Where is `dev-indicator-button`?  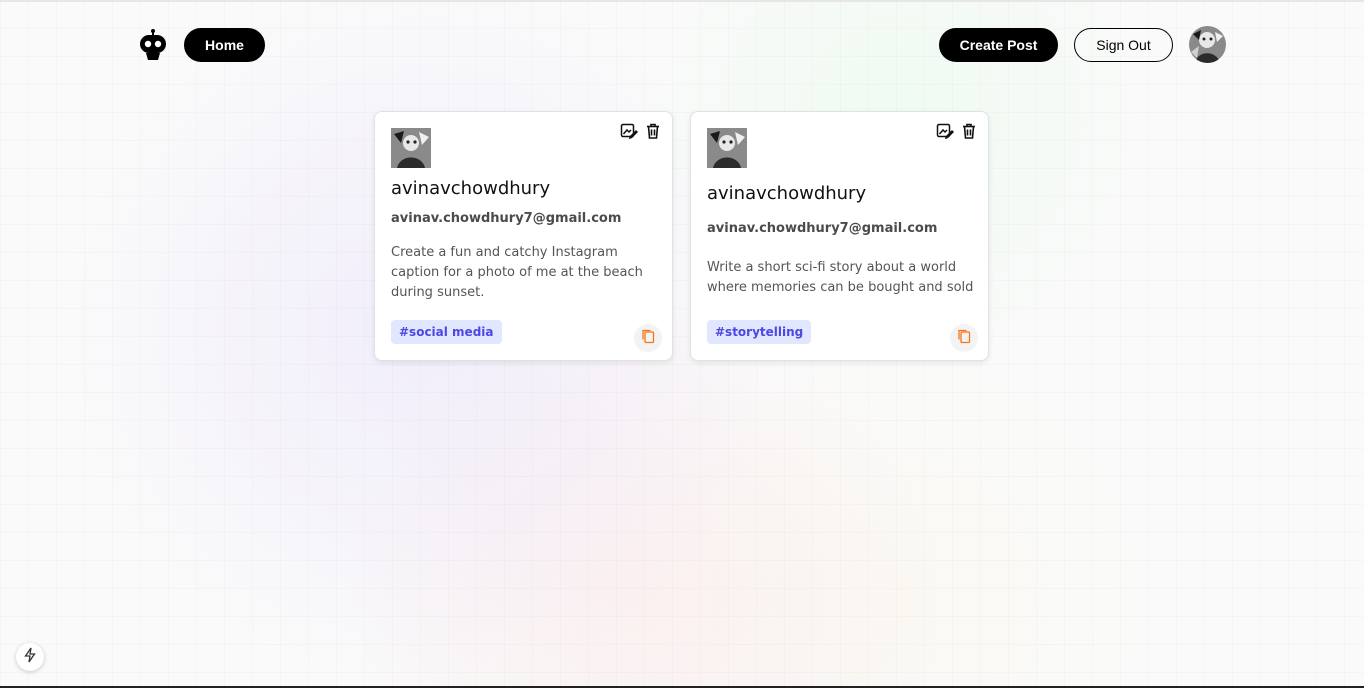 dev-indicator-button is located at coordinates (30, 657).